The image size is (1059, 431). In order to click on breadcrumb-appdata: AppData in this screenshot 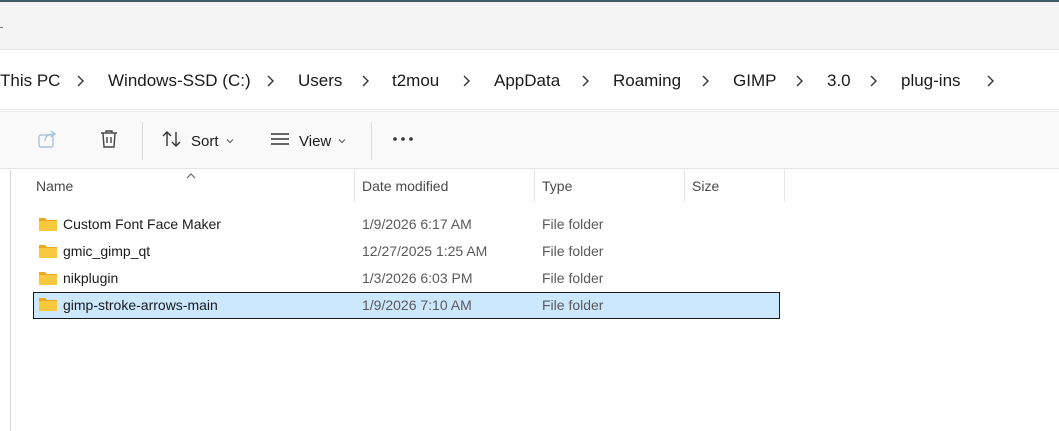, I will do `click(527, 81)`.